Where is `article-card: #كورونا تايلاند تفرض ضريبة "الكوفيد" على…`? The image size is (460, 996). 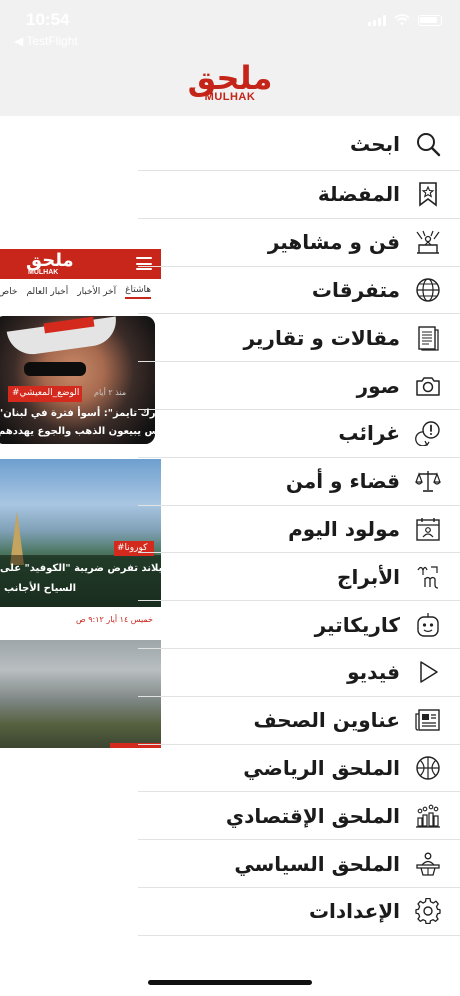
article-card: #كورونا تايلاند تفرض ضريبة "الكوفيد" على… is located at coordinates (80, 533).